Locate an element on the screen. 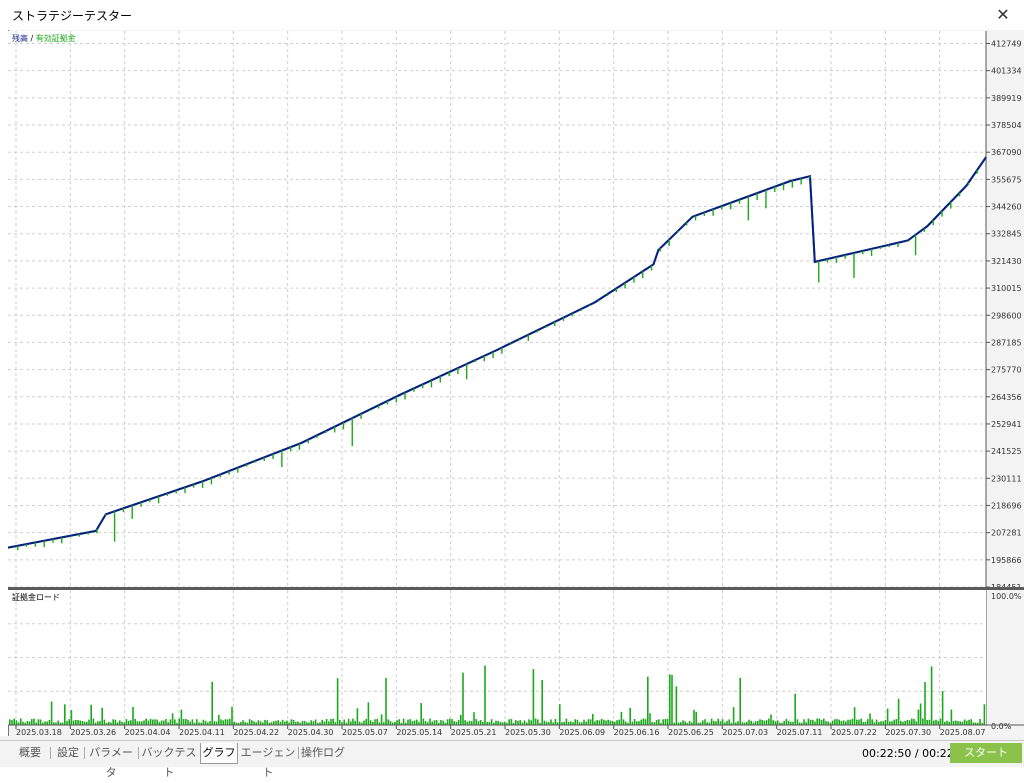  tab-journal: 操作ログ is located at coordinates (323, 753).